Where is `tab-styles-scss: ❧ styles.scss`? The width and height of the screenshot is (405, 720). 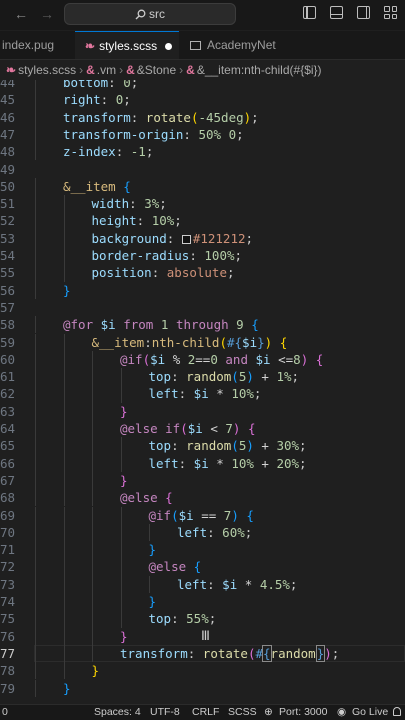
tab-styles-scss: ❧ styles.scss is located at coordinates (127, 45).